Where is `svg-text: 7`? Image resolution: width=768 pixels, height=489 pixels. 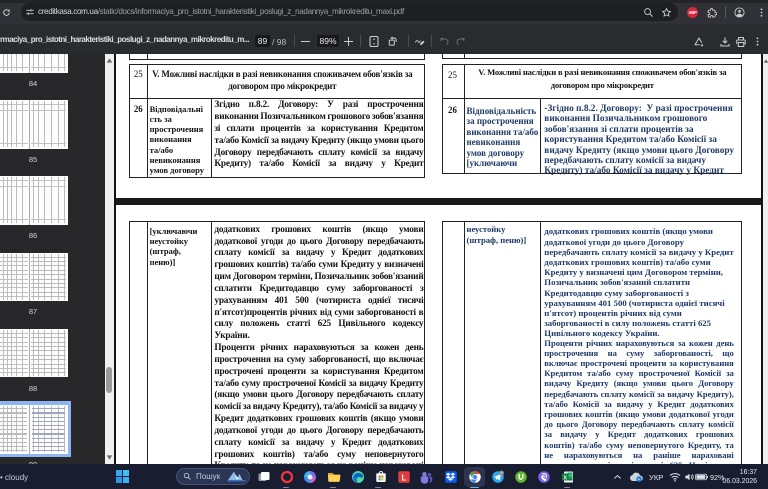
svg-text: 7 is located at coordinates (502, 473).